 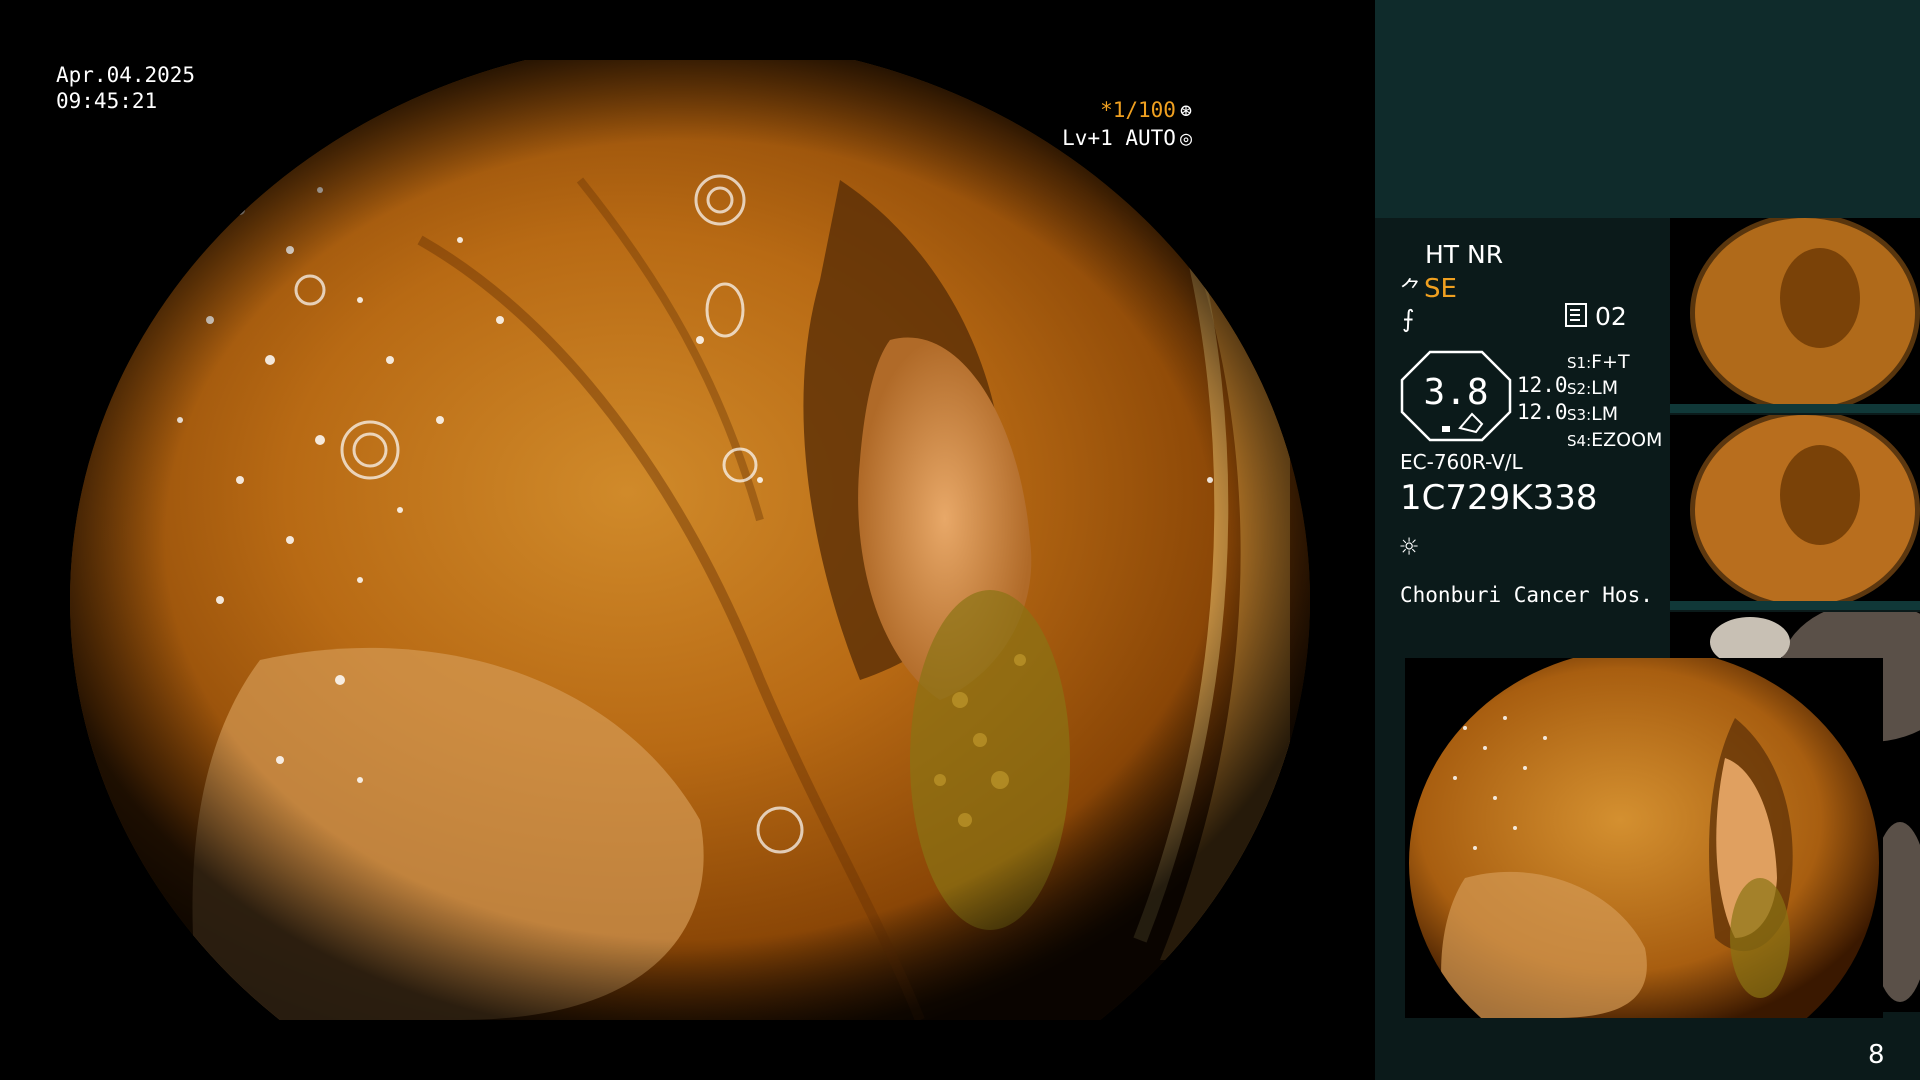 I want to click on hospital-name: Chonburi Cancer Hos., so click(x=1526, y=595).